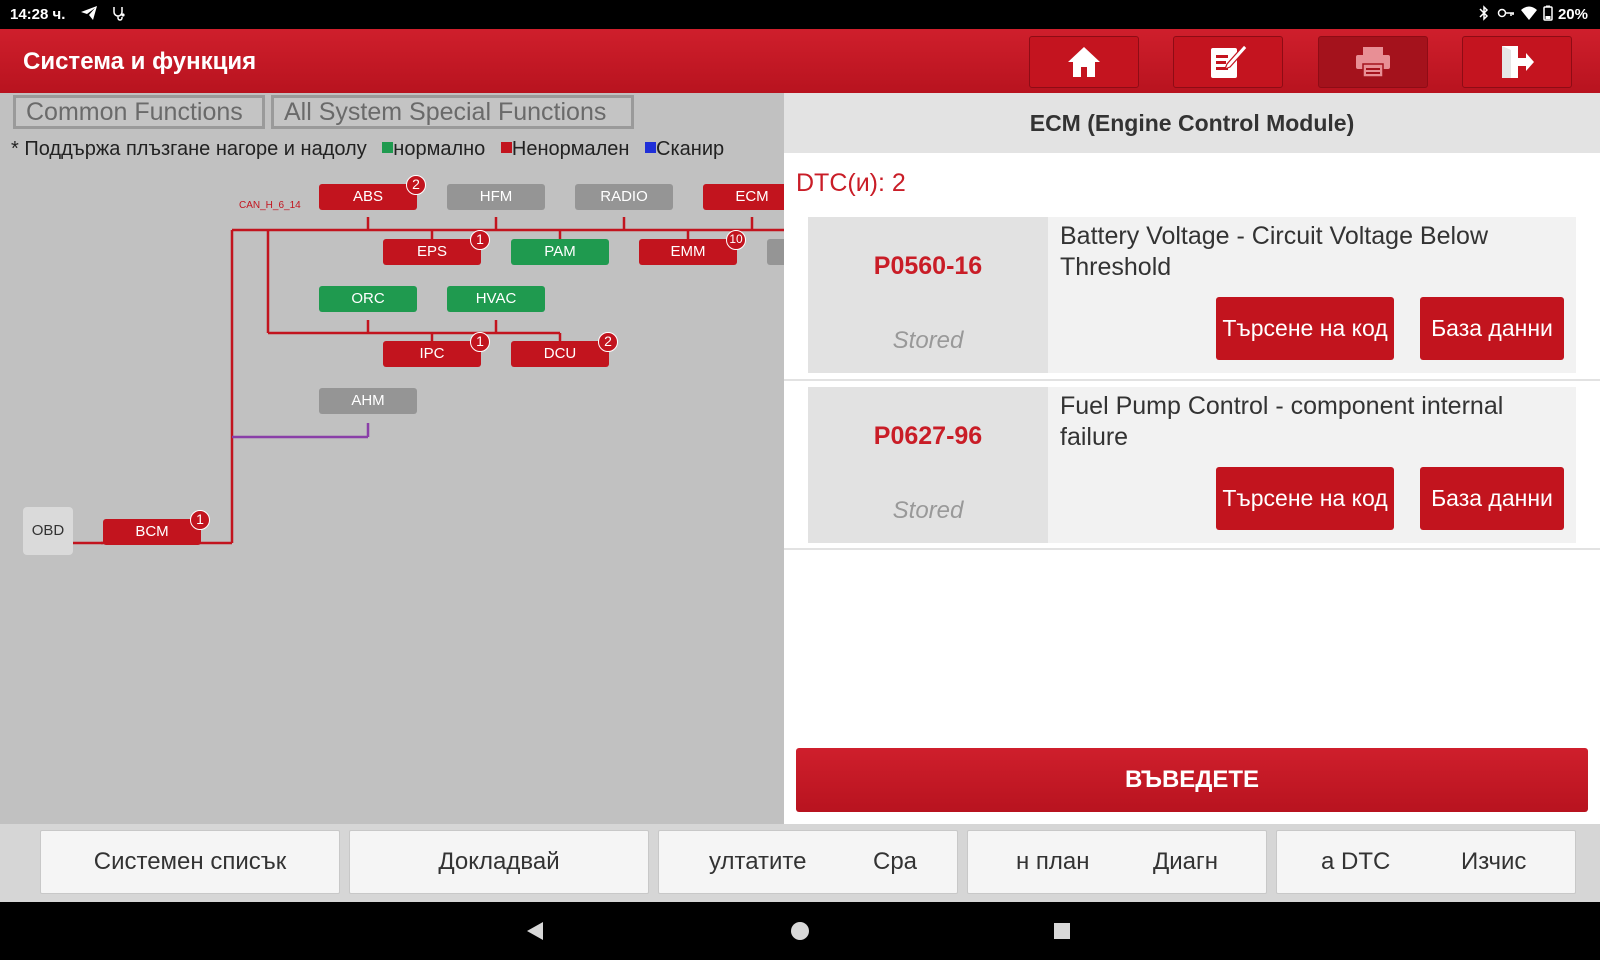 This screenshot has height=960, width=1600. I want to click on print-button, so click(1373, 62).